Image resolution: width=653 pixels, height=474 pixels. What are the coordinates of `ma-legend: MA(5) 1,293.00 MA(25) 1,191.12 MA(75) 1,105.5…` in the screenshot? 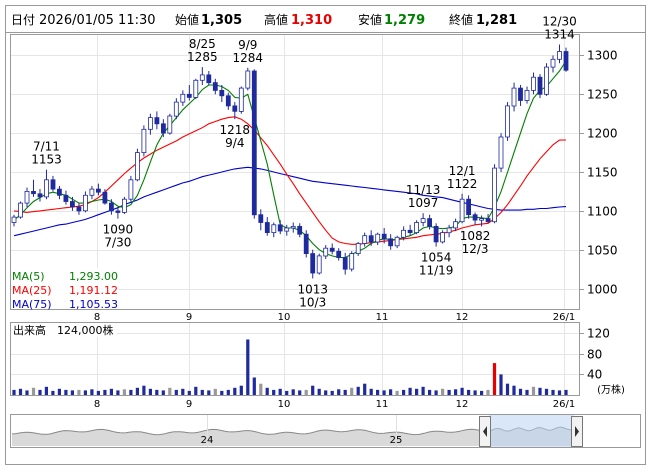 It's located at (65, 289).